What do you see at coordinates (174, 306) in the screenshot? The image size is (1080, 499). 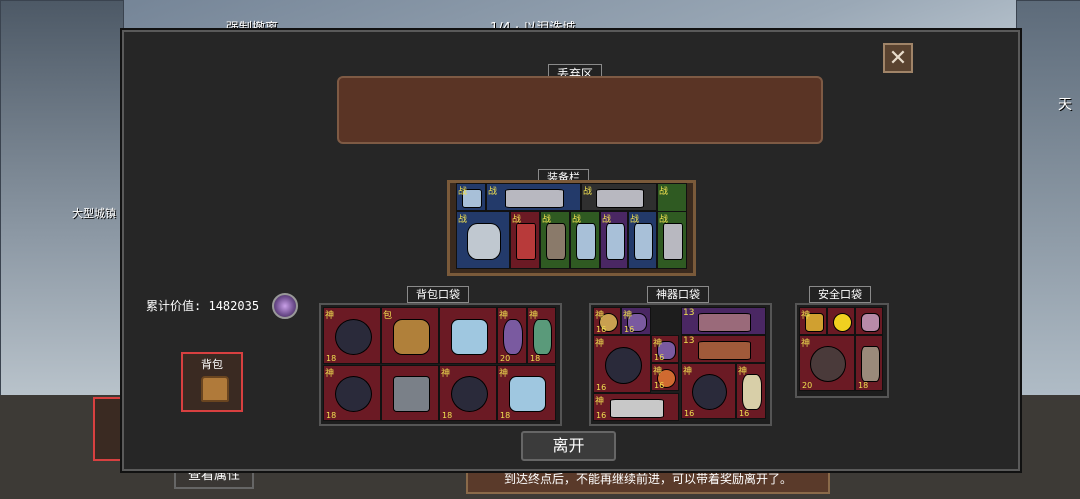 I see `total-value-label: 累计价值:` at bounding box center [174, 306].